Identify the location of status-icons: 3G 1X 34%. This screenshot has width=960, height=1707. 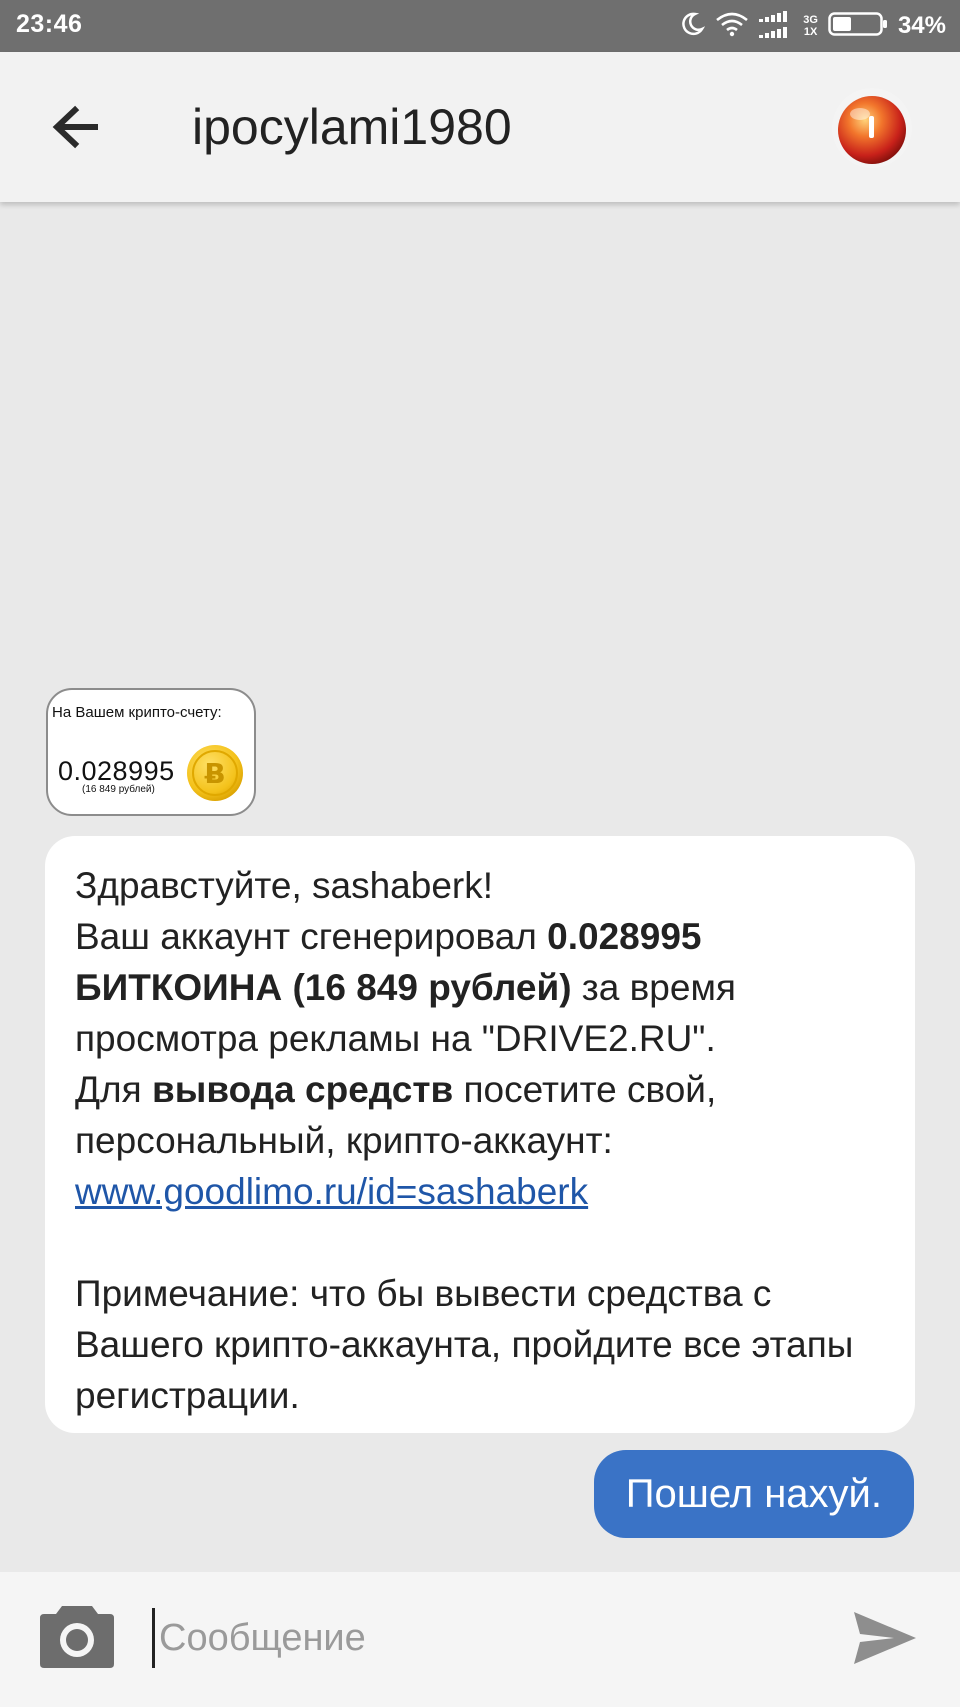
(812, 26).